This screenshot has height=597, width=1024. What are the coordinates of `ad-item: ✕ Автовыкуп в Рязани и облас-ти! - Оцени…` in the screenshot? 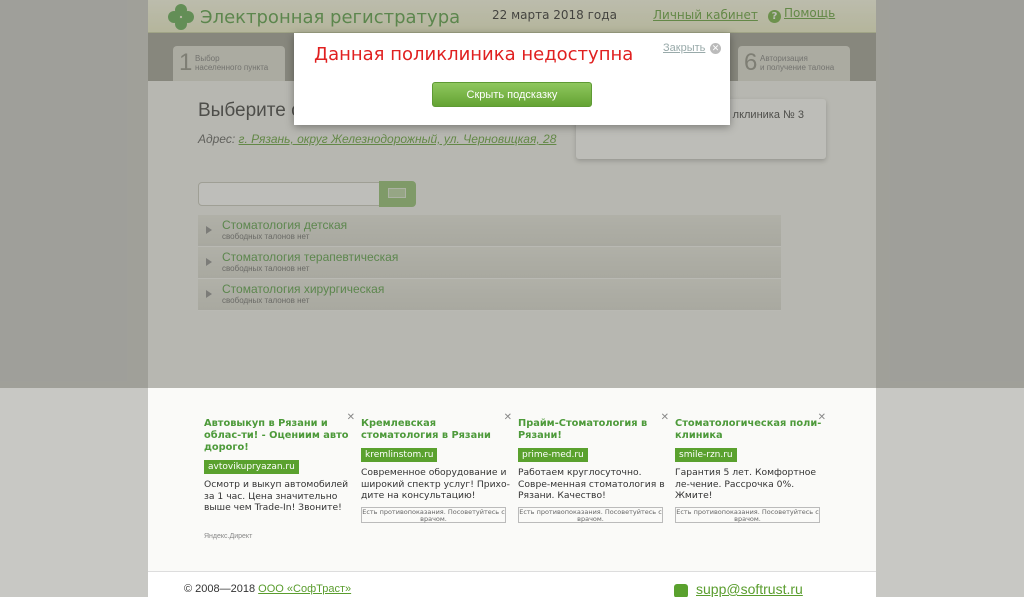 It's located at (279, 463).